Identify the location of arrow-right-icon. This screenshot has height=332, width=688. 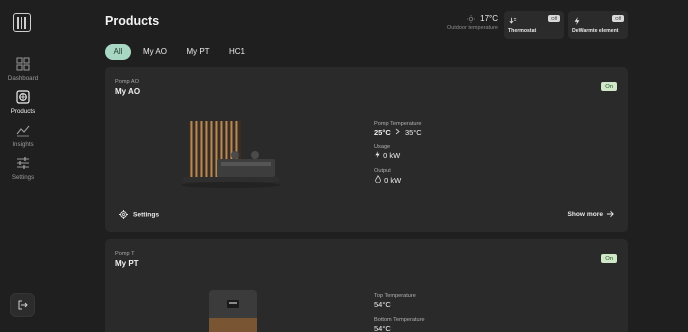
(610, 214).